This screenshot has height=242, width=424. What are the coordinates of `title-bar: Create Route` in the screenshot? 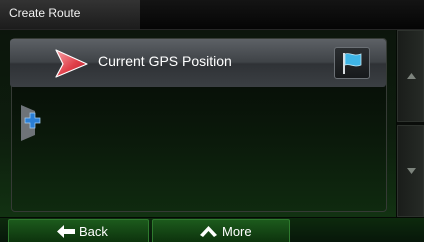 It's located at (212, 15).